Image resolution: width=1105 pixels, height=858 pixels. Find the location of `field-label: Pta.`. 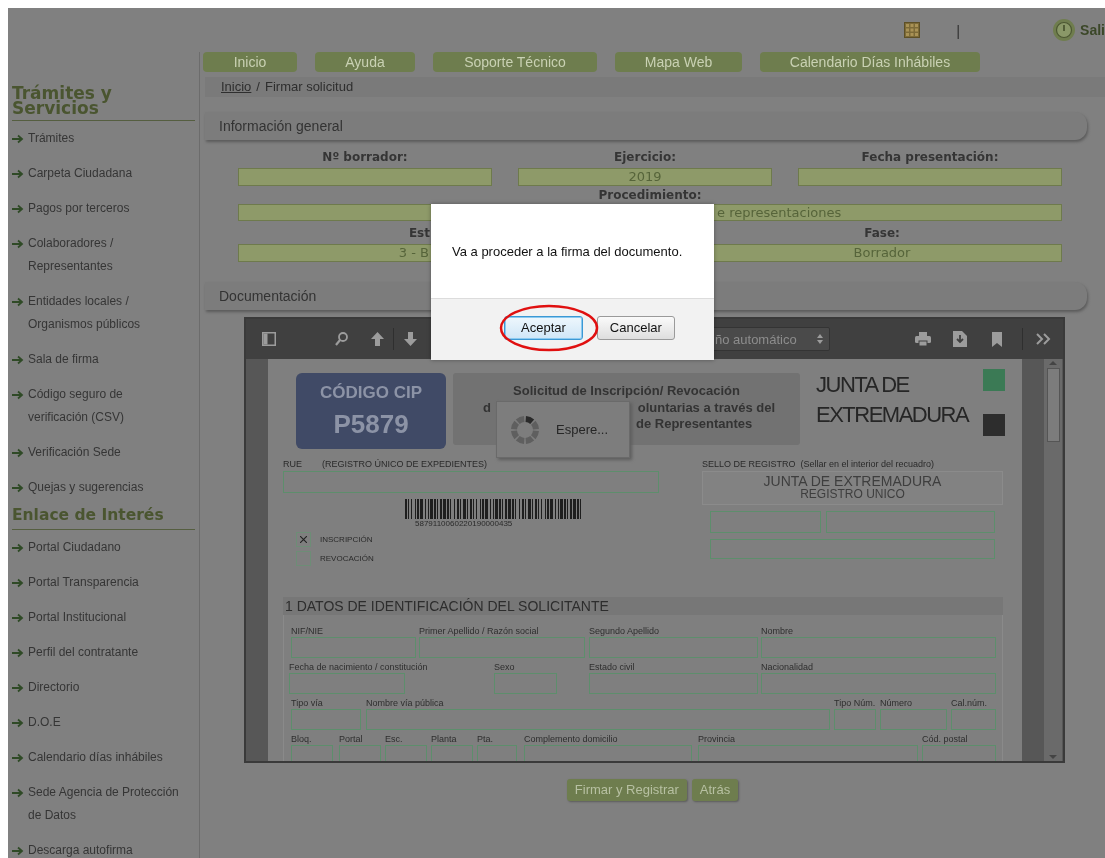

field-label: Pta. is located at coordinates (485, 739).